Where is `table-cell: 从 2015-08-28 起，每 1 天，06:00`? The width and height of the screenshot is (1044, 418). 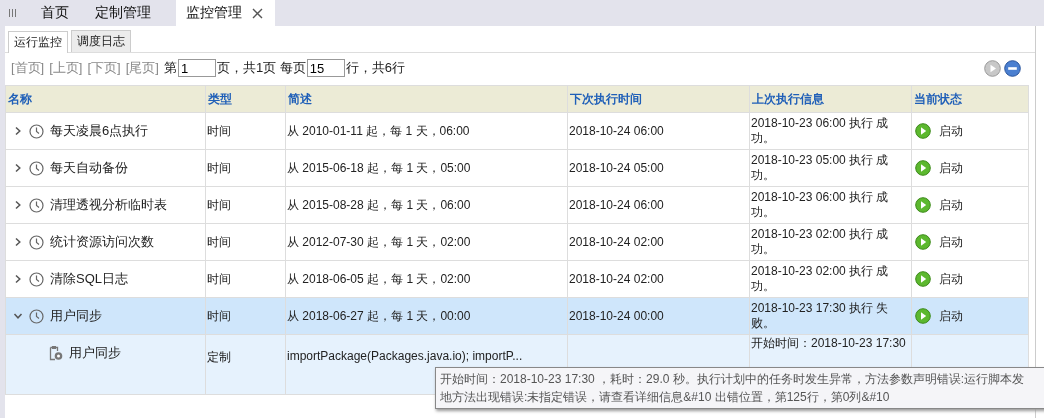 table-cell: 从 2015-08-28 起，每 1 天，06:00 is located at coordinates (379, 204).